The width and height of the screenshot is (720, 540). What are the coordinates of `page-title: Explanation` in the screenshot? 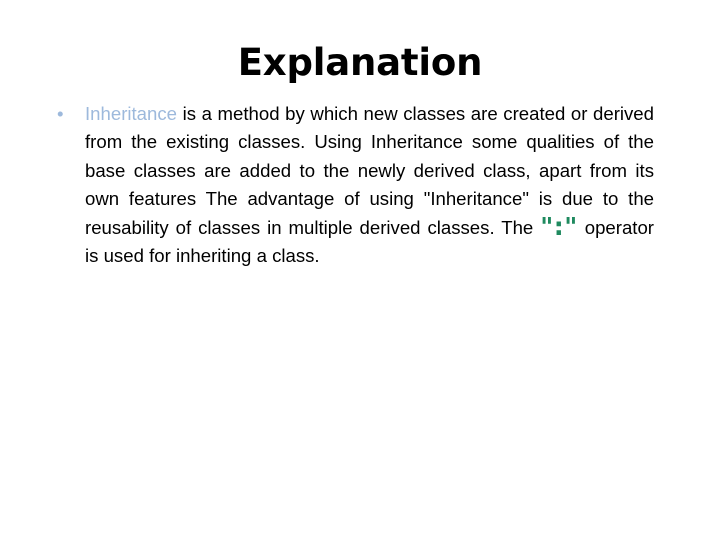 It's located at (360, 62).